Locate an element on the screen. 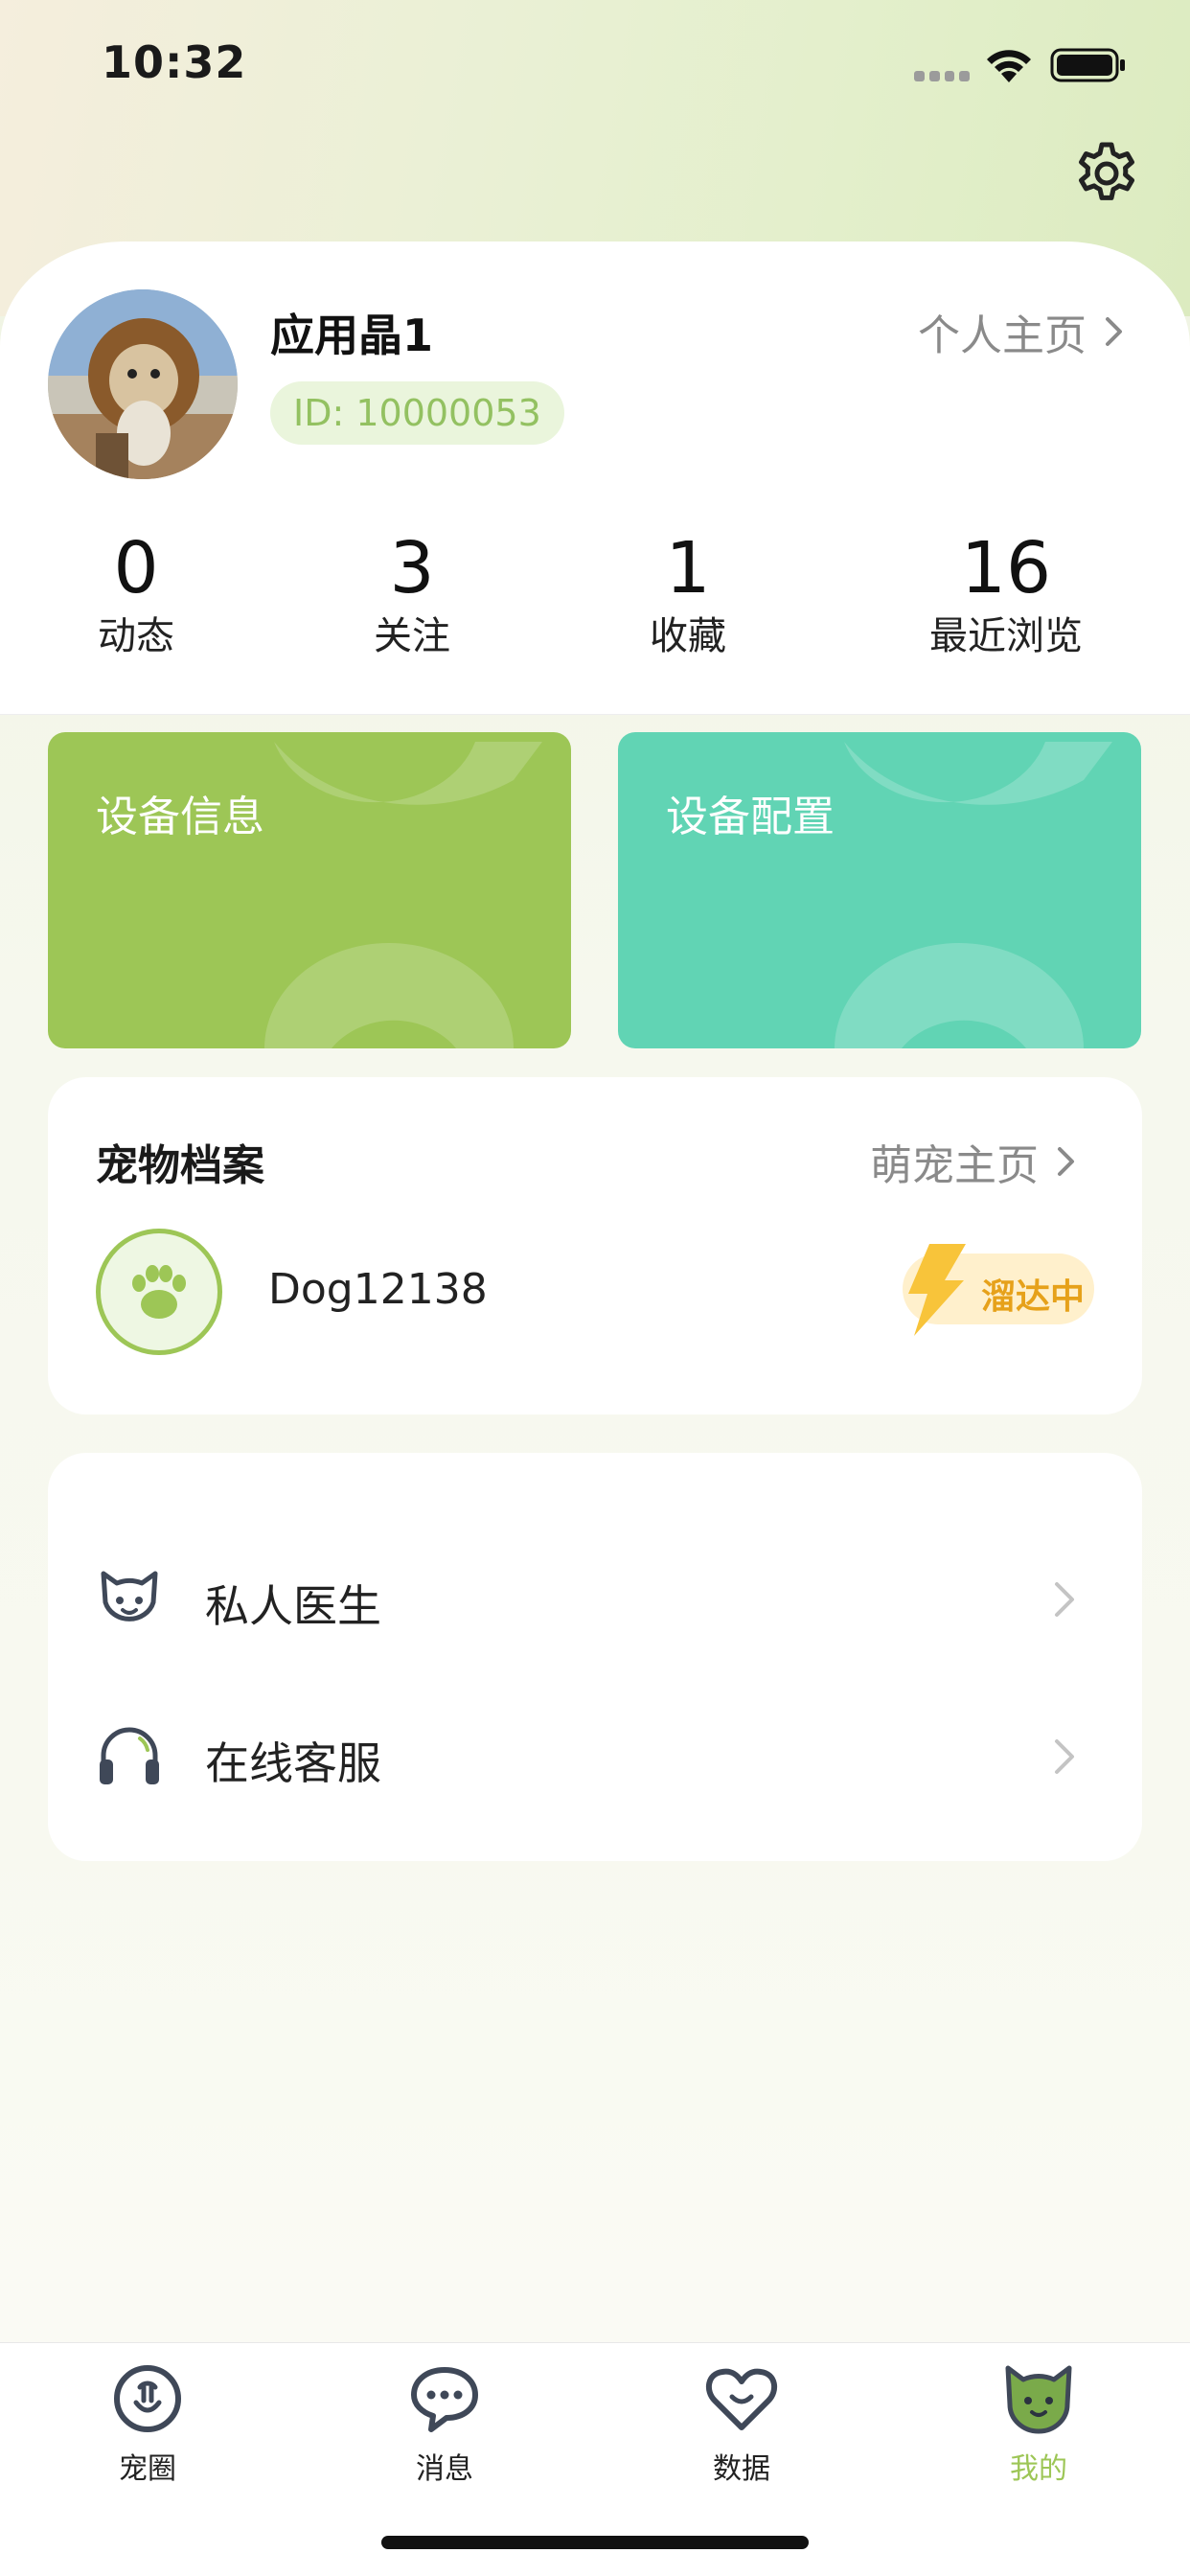 Image resolution: width=1190 pixels, height=2576 pixels. pet-homepage-link: 萌宠主页 is located at coordinates (974, 1161).